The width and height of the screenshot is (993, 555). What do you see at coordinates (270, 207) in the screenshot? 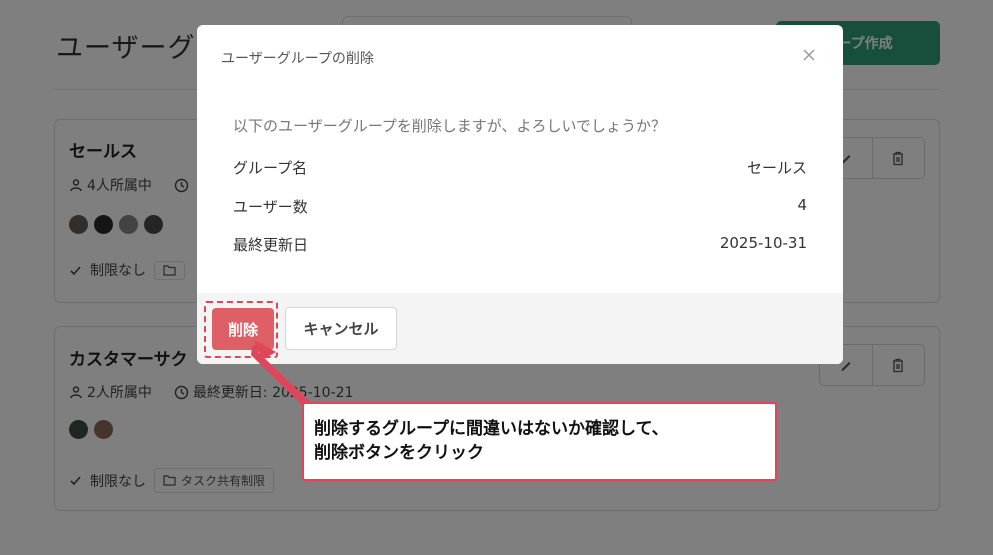
I see `detail-label: ユーザー数` at bounding box center [270, 207].